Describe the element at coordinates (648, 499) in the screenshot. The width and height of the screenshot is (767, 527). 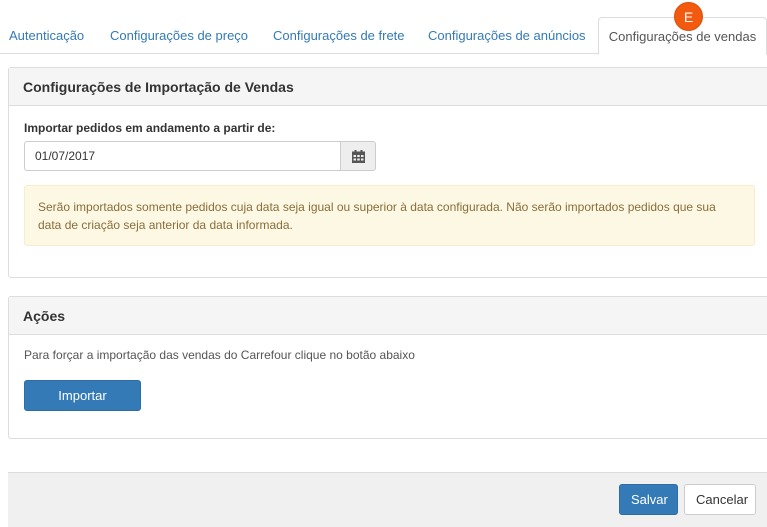
I see `save-button: Salvar` at that location.